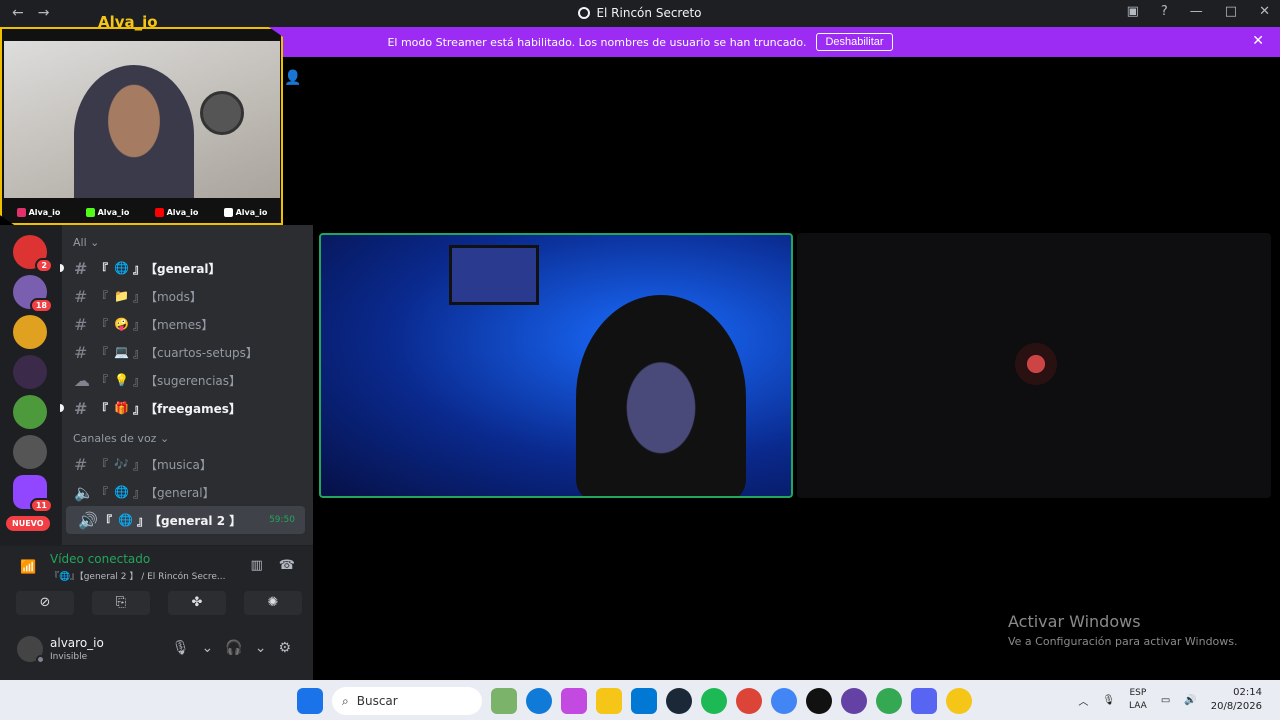  I want to click on microphone-tray-icon: 🎙, so click(1108, 700).